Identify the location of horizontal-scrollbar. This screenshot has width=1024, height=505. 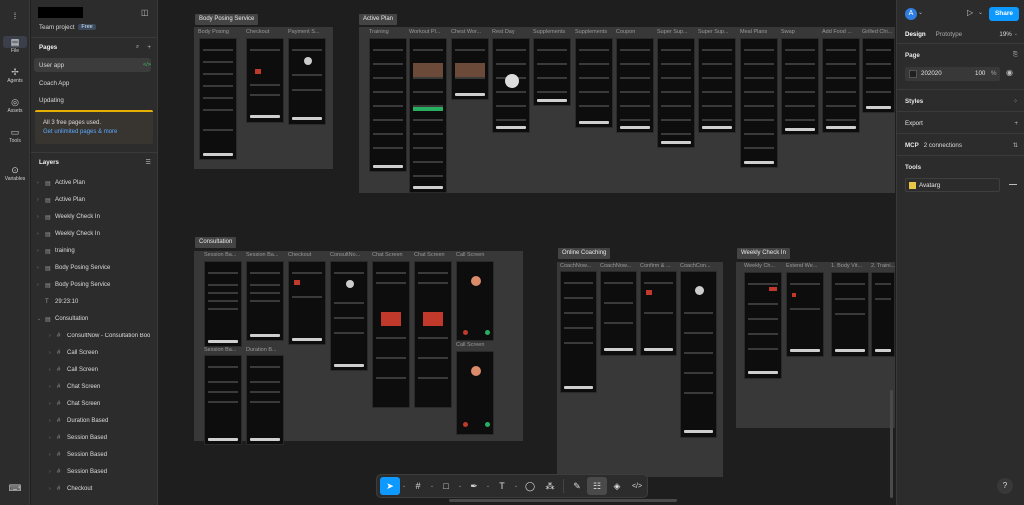
(563, 500).